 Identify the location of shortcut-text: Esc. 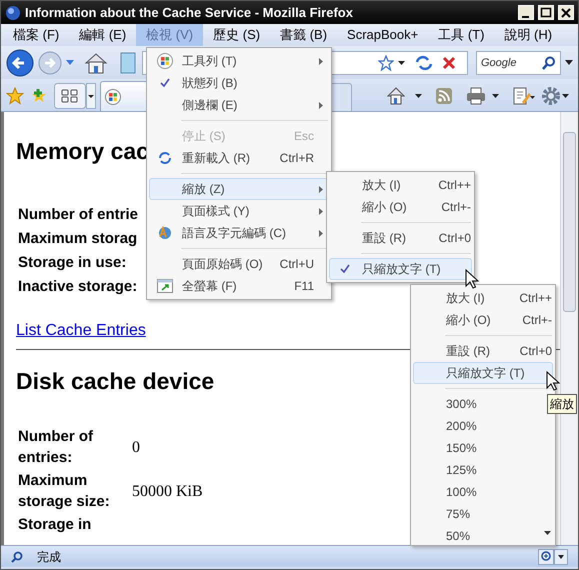
(304, 136).